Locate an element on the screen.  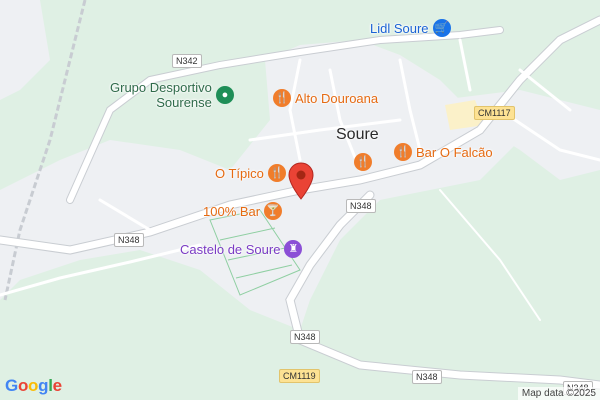
poi-castelo-de-soure: Castelo de Soure ♜ is located at coordinates (241, 249).